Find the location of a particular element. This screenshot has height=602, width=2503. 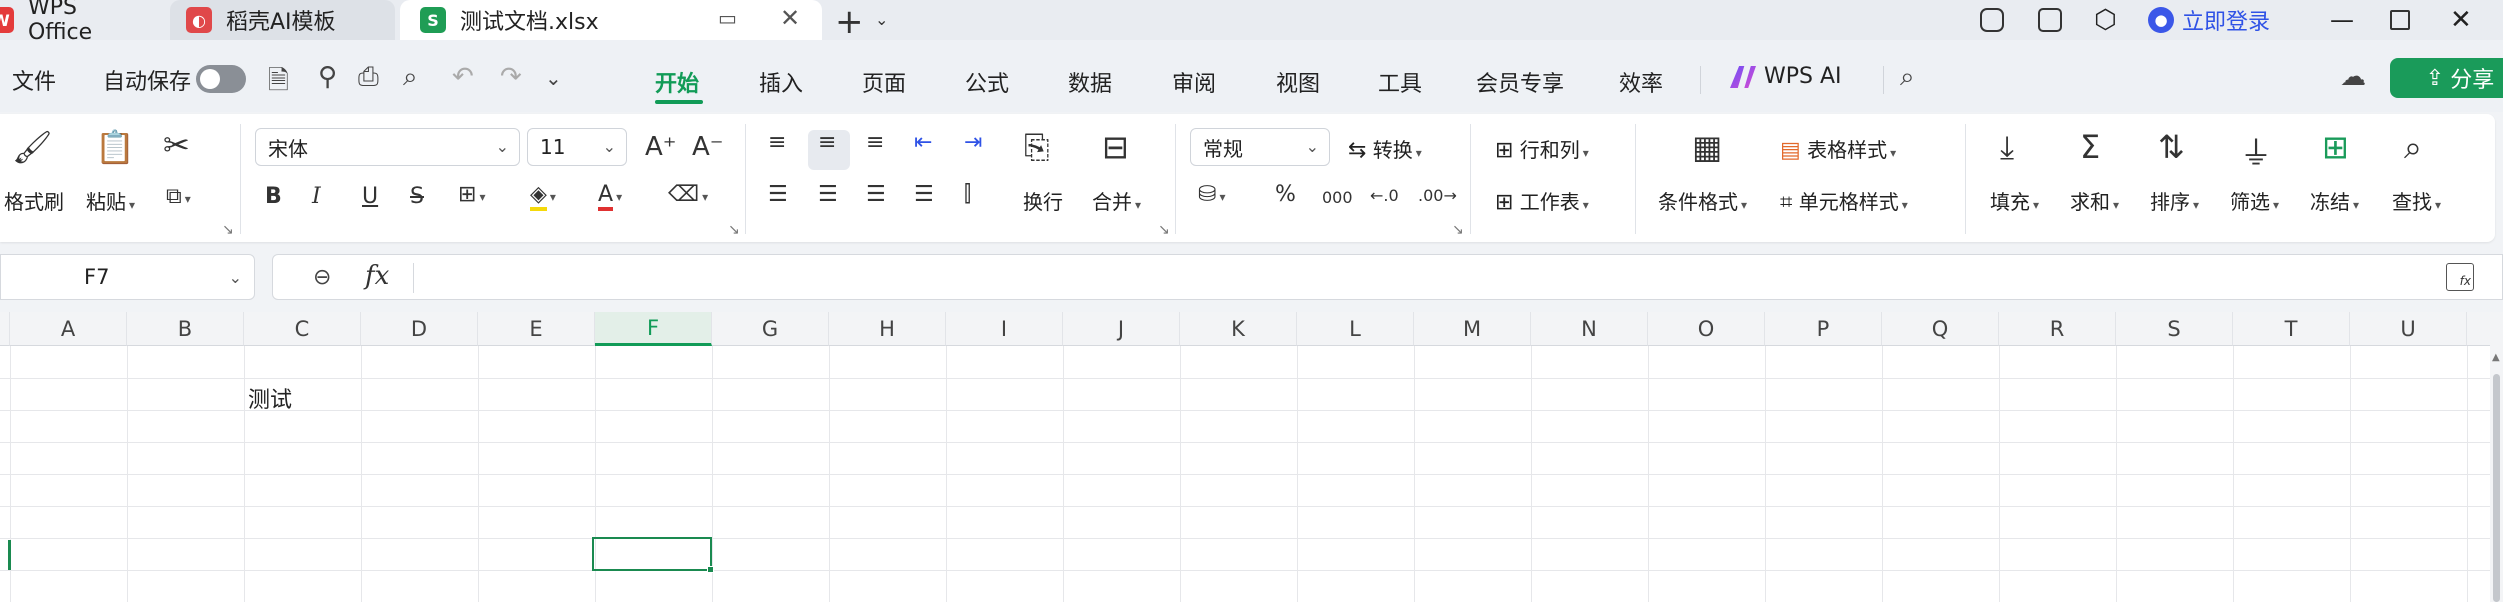

conditional-format-button: 条件格式 ▾ is located at coordinates (1702, 200).